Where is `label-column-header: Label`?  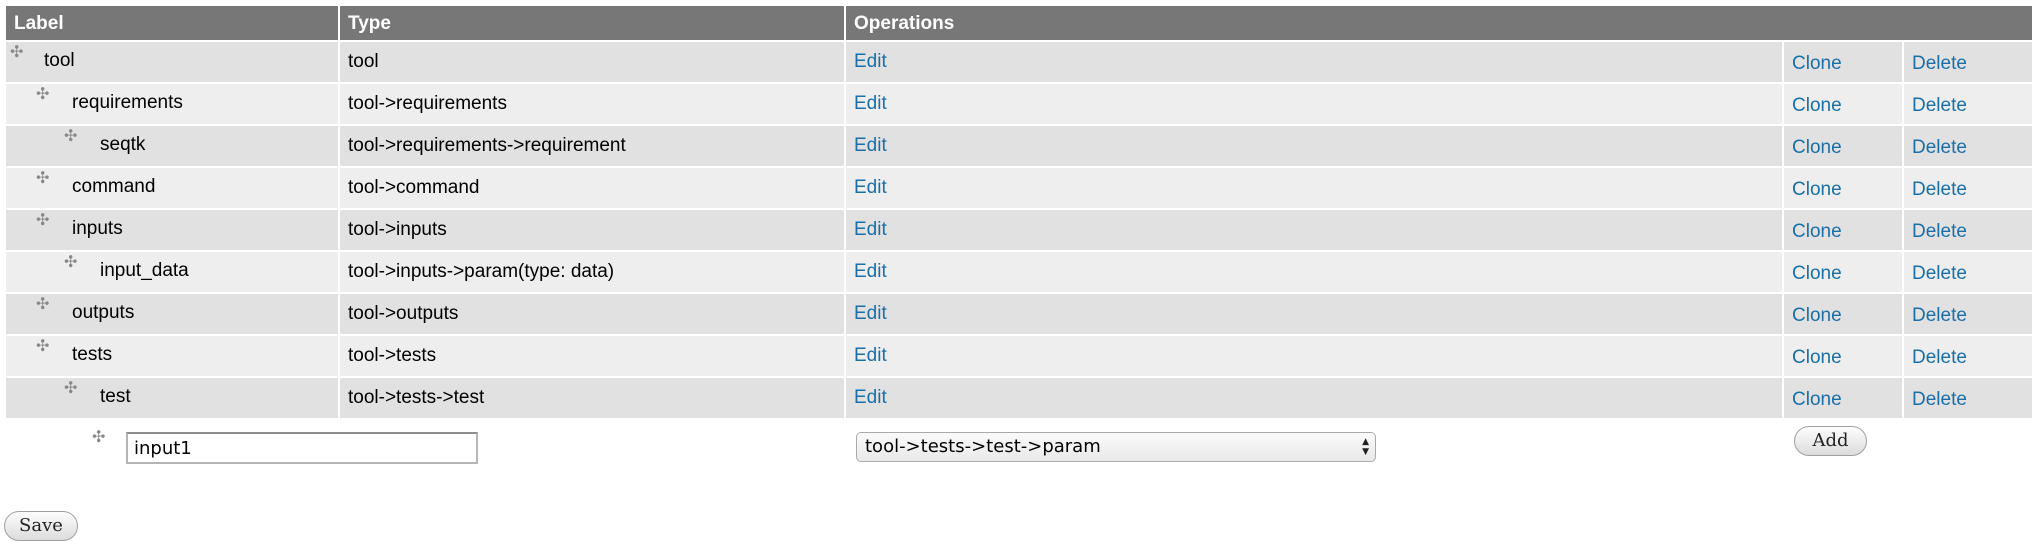
label-column-header: Label is located at coordinates (173, 23).